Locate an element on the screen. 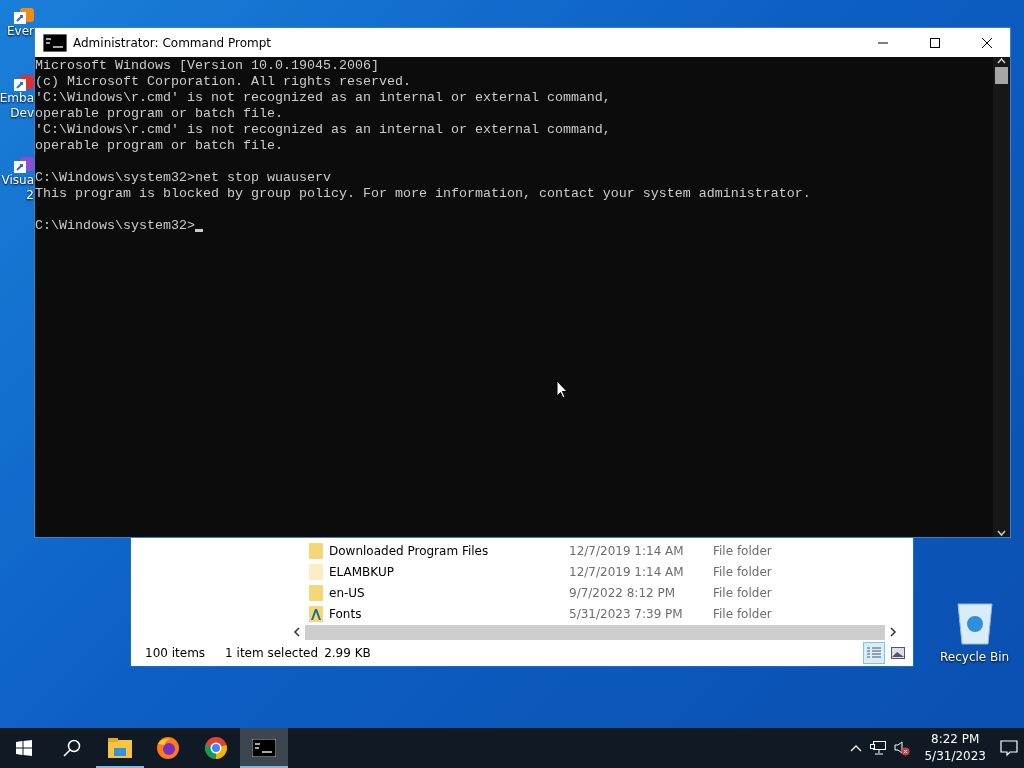  console-line: C:\Windows\system32>net stop wuauserv is located at coordinates (183, 178).